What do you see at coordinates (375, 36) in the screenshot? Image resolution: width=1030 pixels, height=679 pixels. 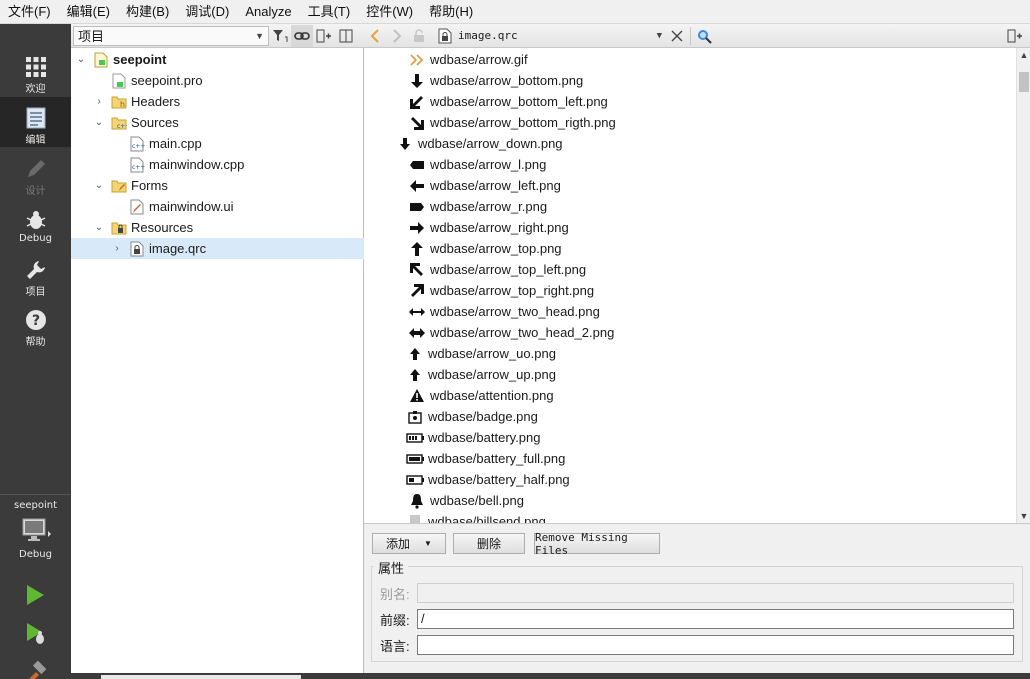 I see `nav-back-button` at bounding box center [375, 36].